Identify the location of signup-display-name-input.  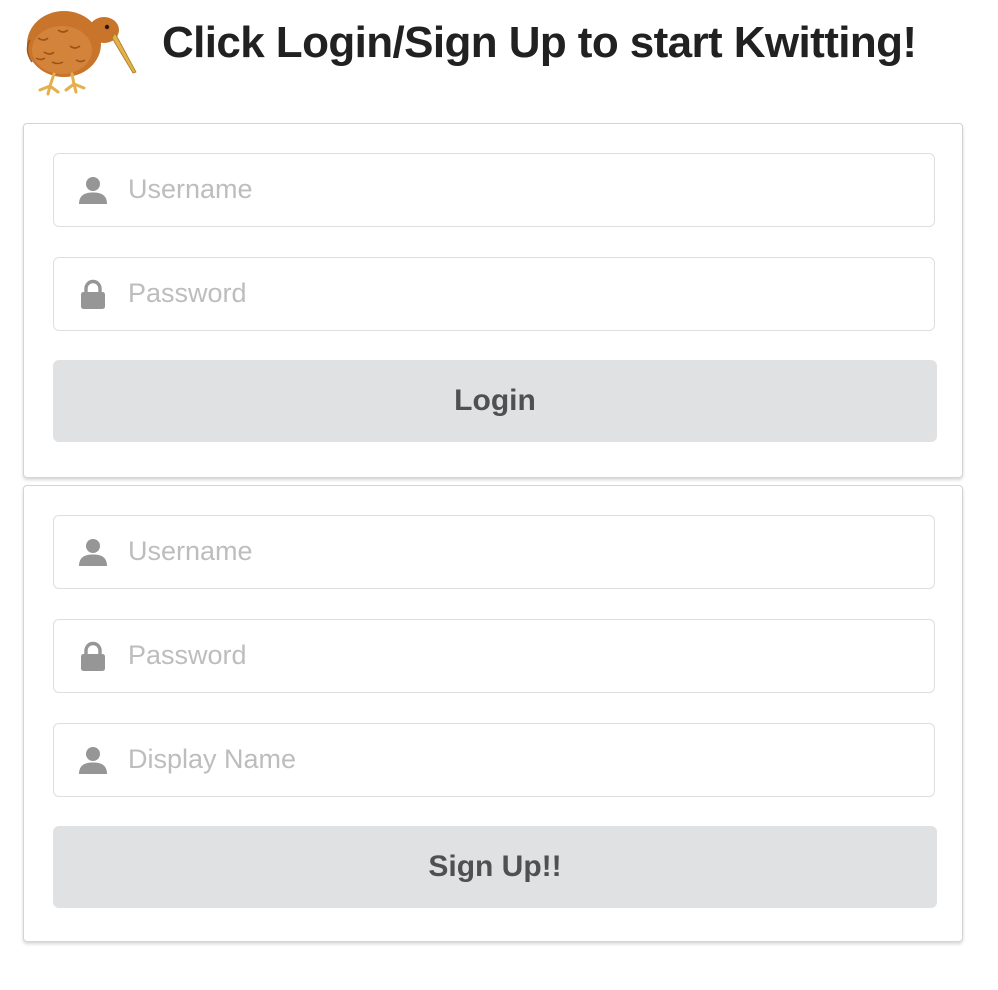
(523, 759).